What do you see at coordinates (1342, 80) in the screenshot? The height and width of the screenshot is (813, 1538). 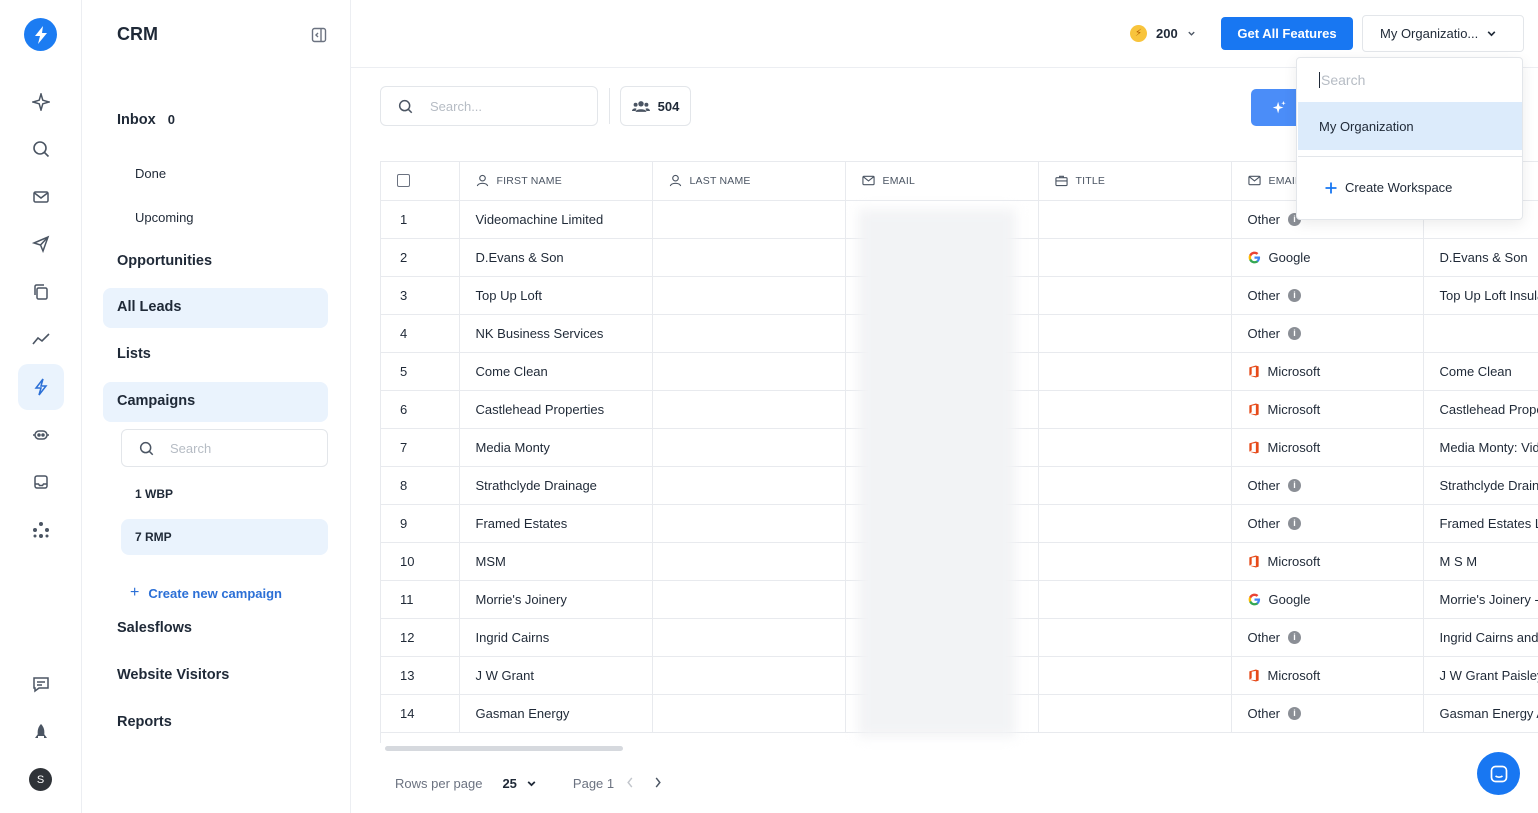 I see `organization-search-input: Search` at bounding box center [1342, 80].